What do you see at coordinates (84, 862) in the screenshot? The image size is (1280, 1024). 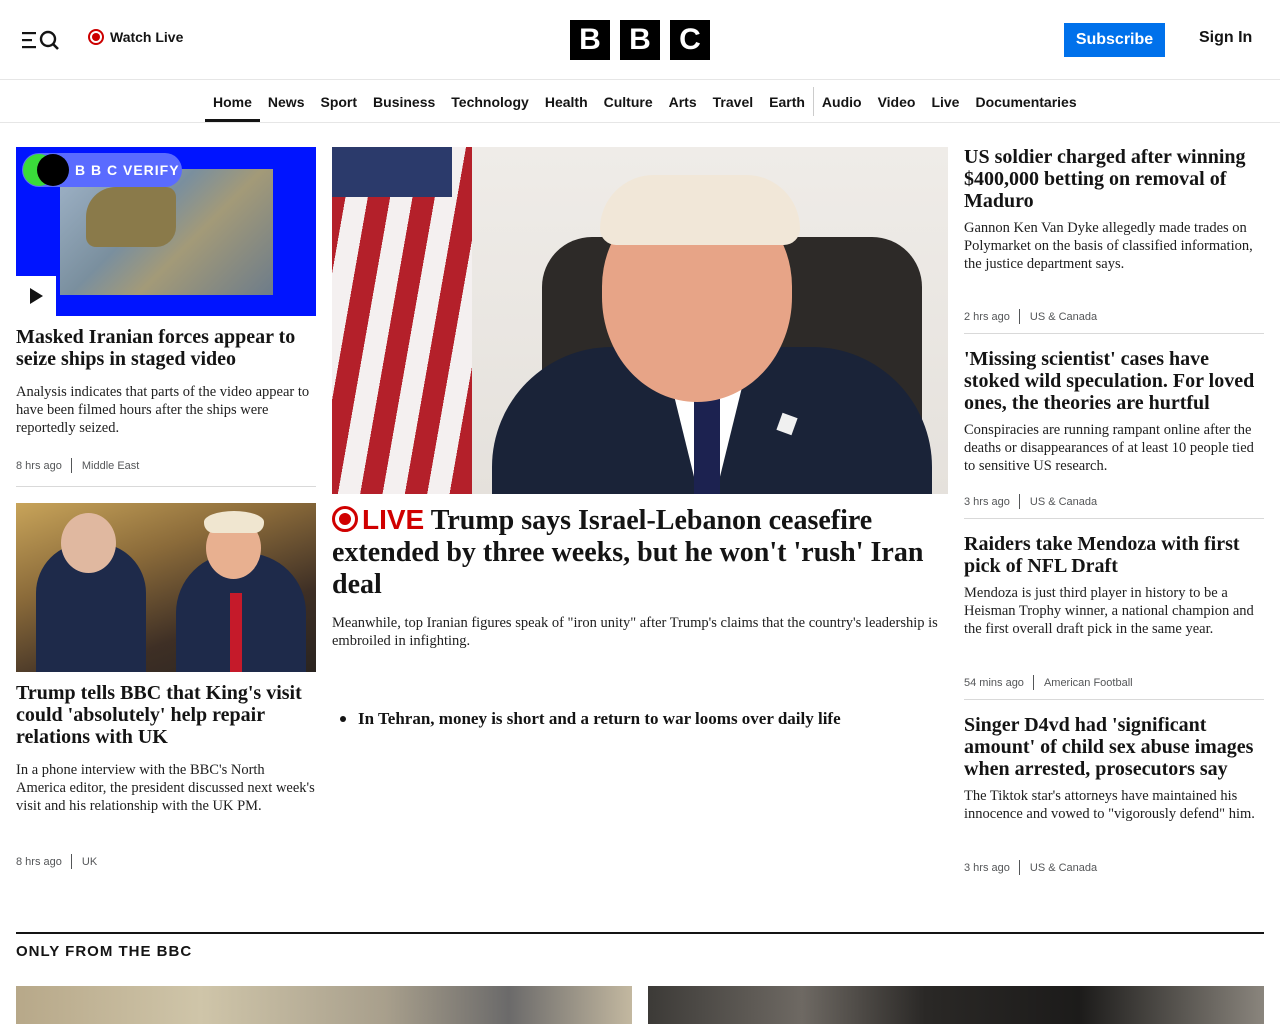 I see `story-tag: UK` at bounding box center [84, 862].